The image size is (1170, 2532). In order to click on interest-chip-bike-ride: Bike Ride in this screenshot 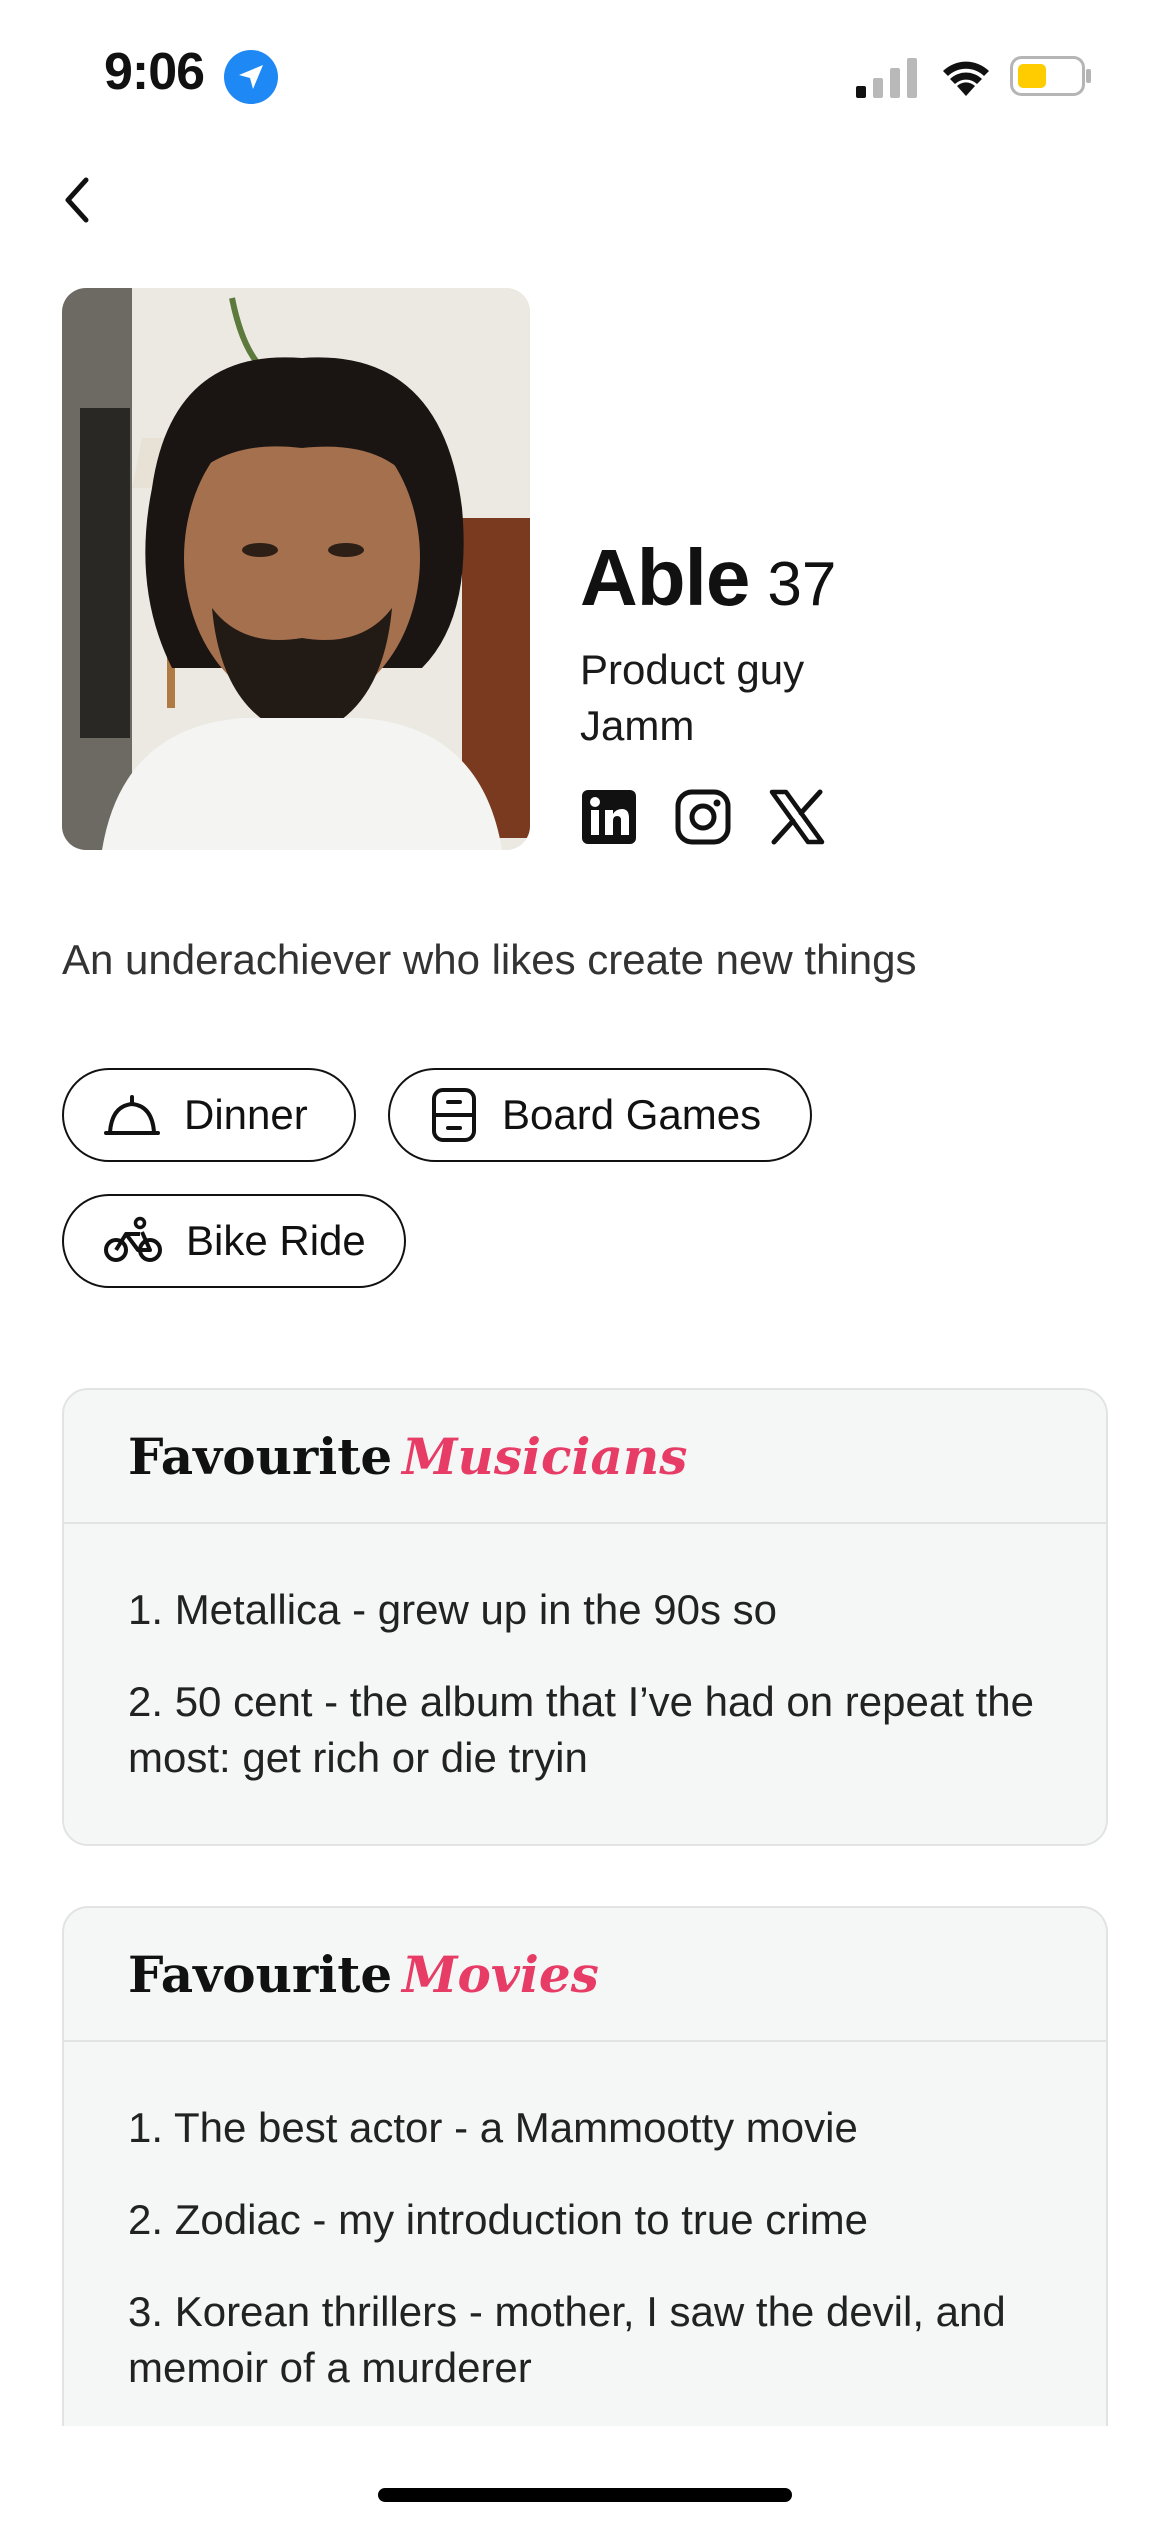, I will do `click(234, 1241)`.